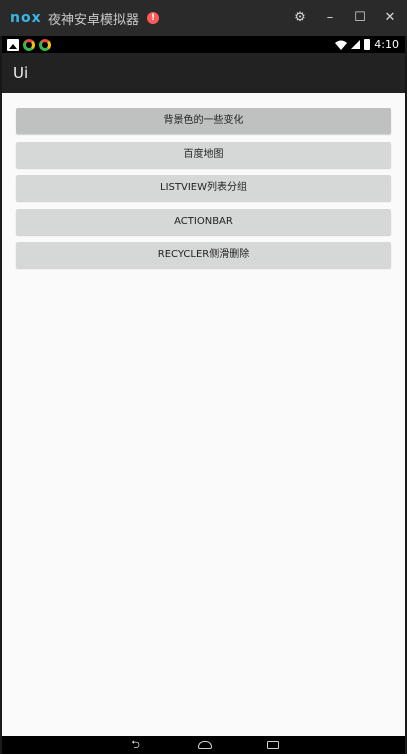 The image size is (407, 754). What do you see at coordinates (13, 44) in the screenshot?
I see `gallery-icon` at bounding box center [13, 44].